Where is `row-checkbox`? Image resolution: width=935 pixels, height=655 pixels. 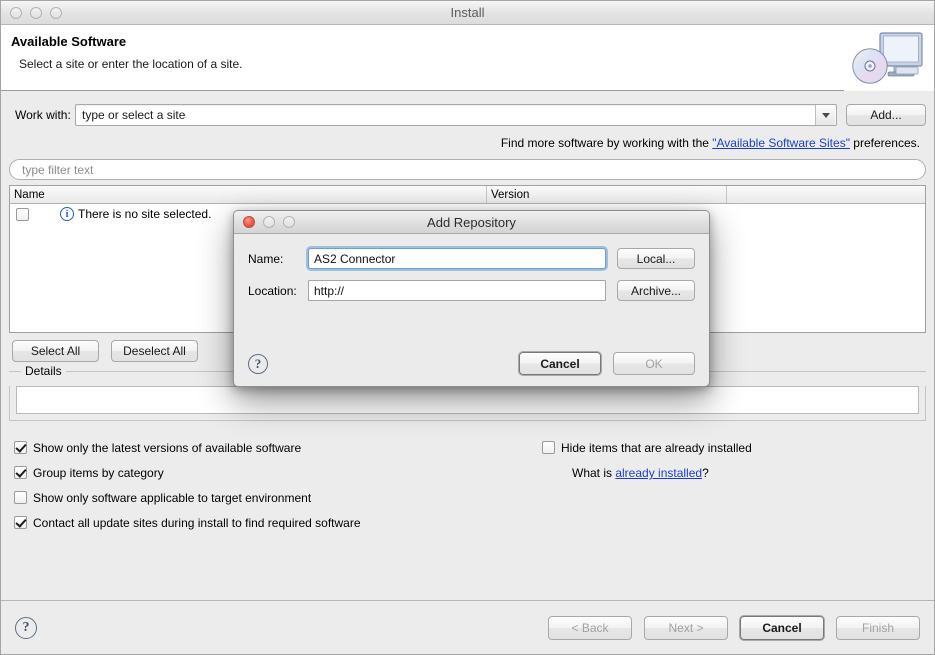
row-checkbox is located at coordinates (22, 214).